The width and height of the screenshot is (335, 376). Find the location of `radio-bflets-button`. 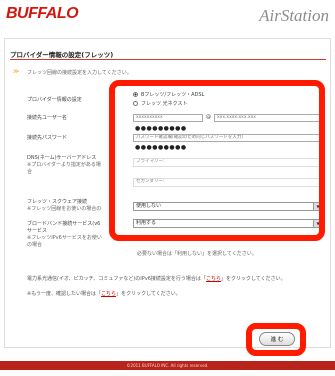

radio-bflets-button is located at coordinates (135, 94).